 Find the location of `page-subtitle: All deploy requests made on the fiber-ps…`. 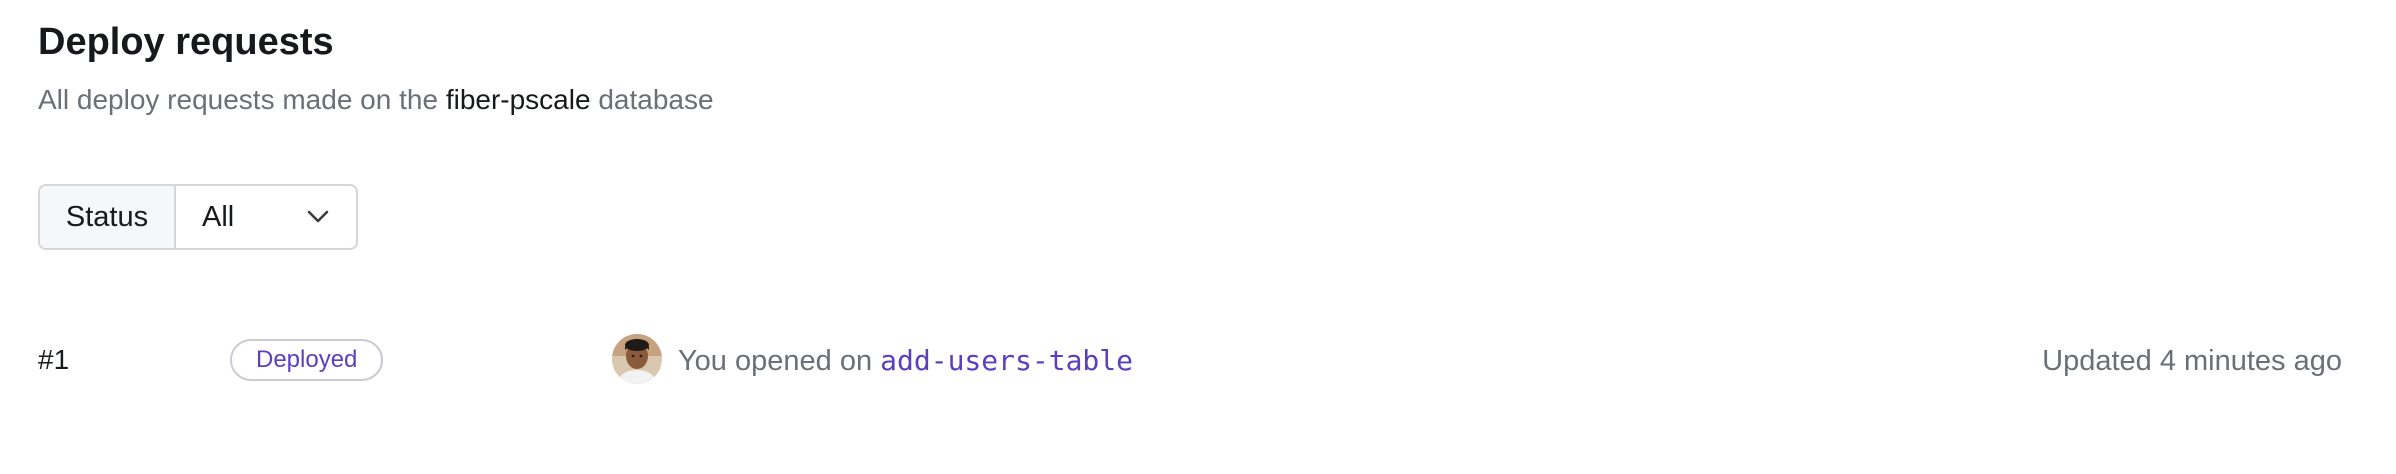

page-subtitle: All deploy requests made on the fiber-ps… is located at coordinates (376, 100).